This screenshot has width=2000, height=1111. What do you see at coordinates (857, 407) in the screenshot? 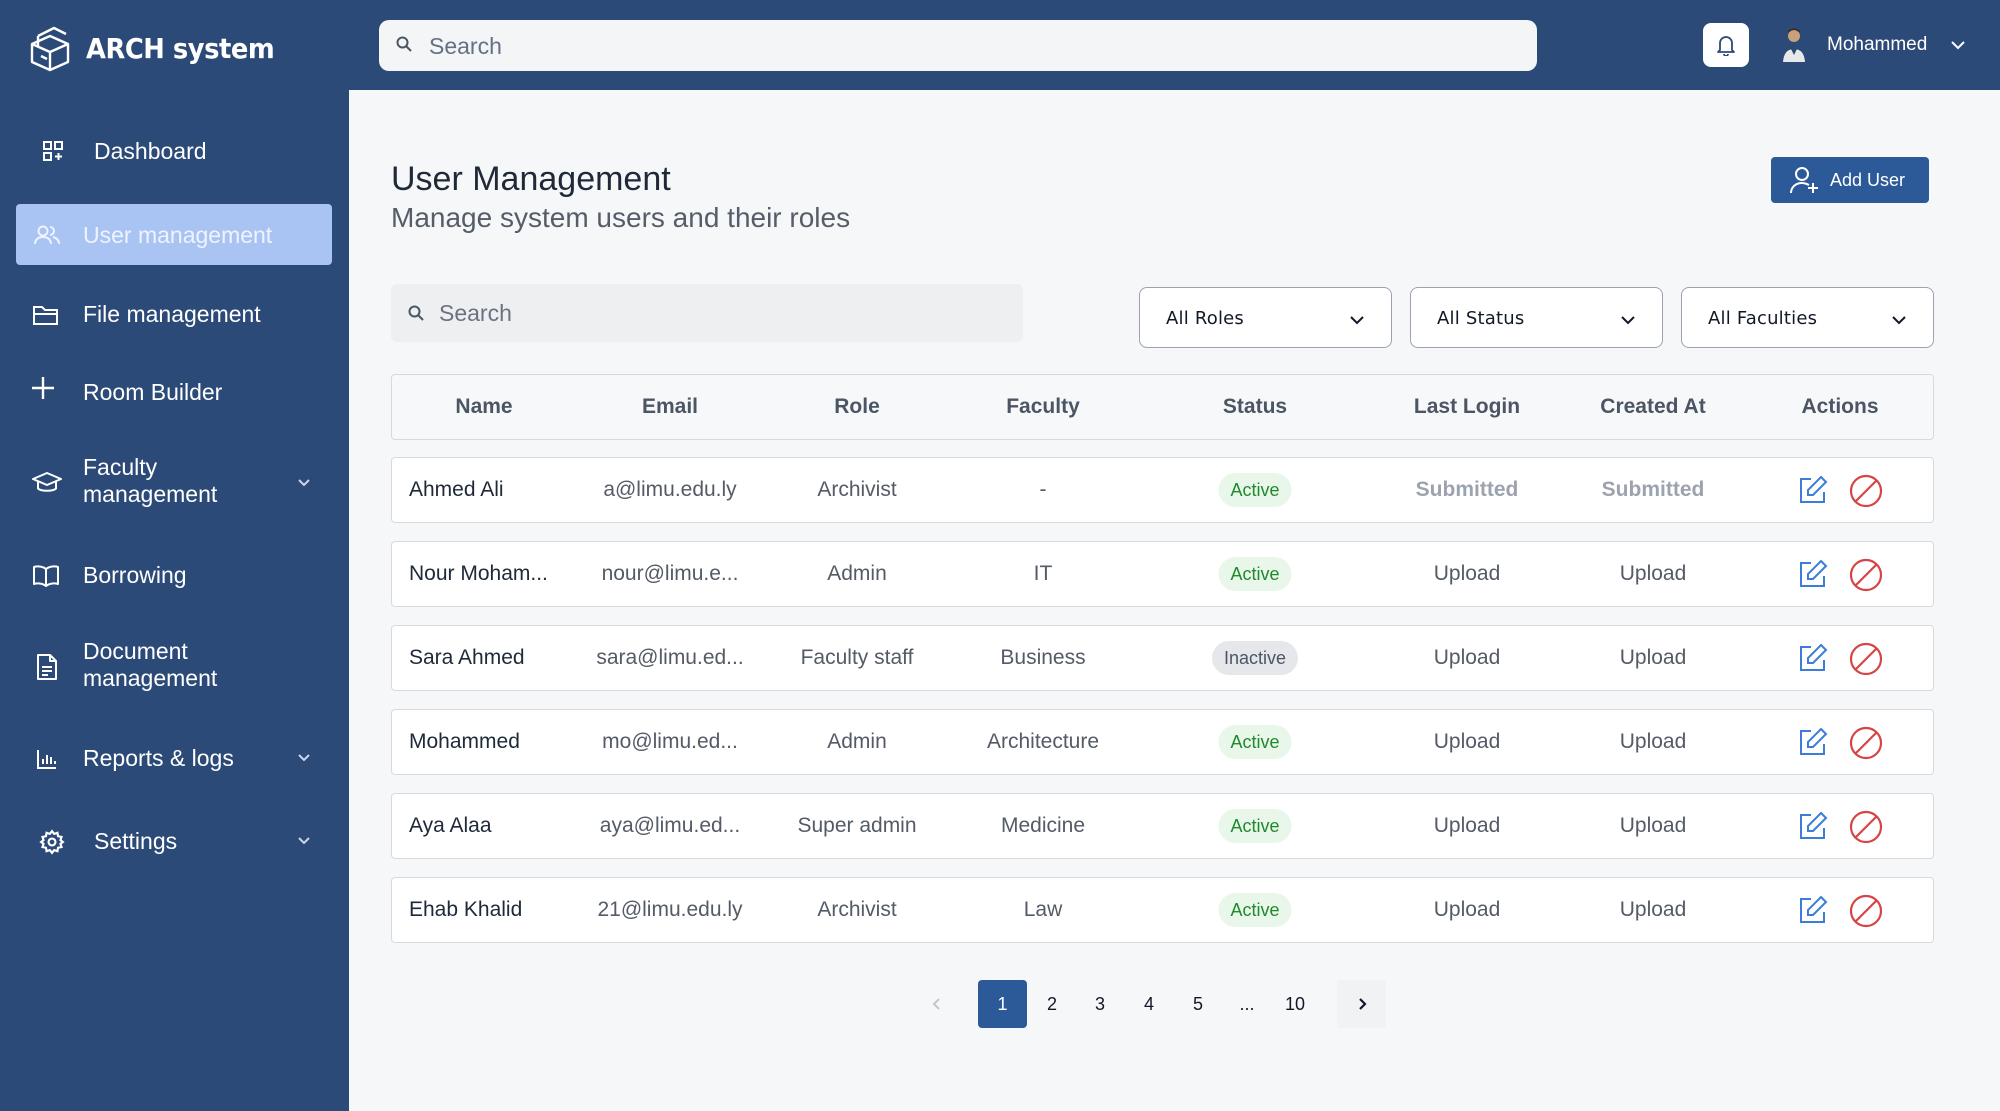
I see `column-header-role: Role` at bounding box center [857, 407].